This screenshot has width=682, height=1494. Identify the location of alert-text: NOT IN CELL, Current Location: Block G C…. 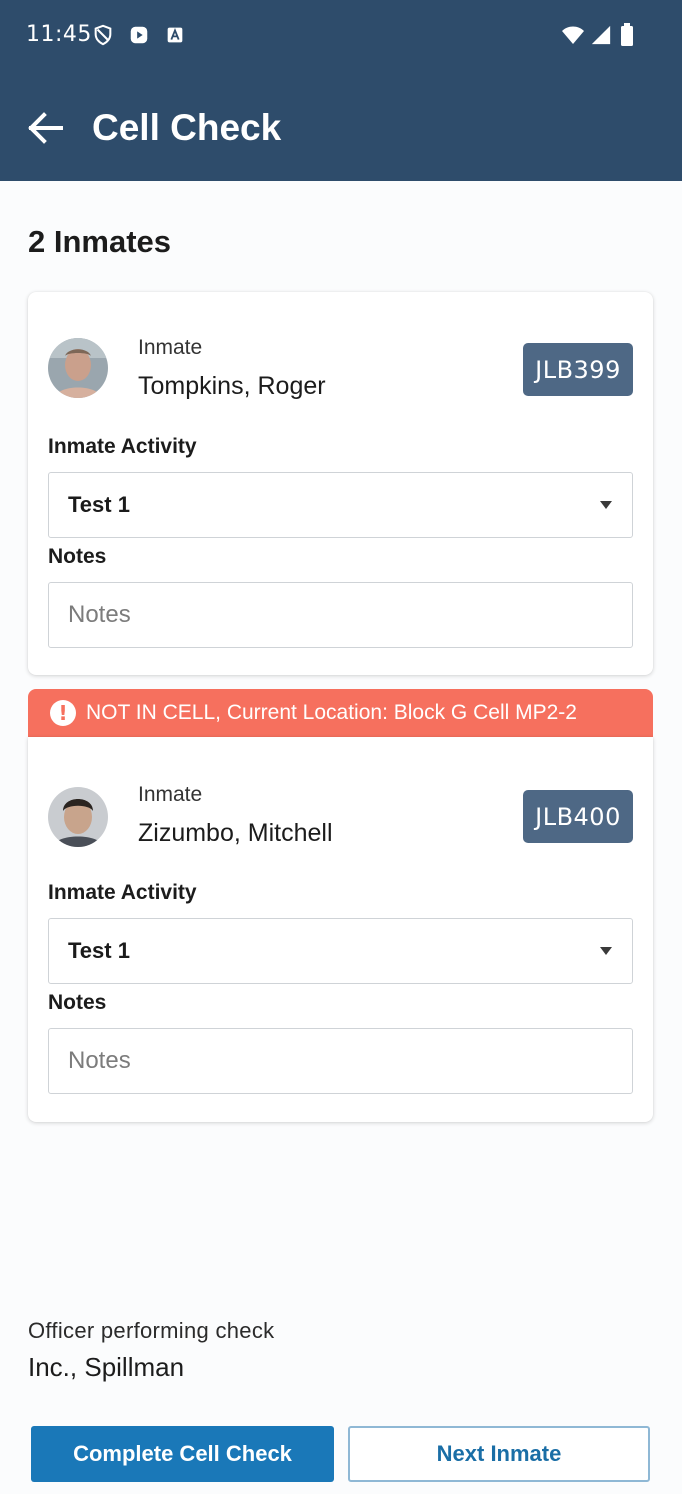
(331, 712).